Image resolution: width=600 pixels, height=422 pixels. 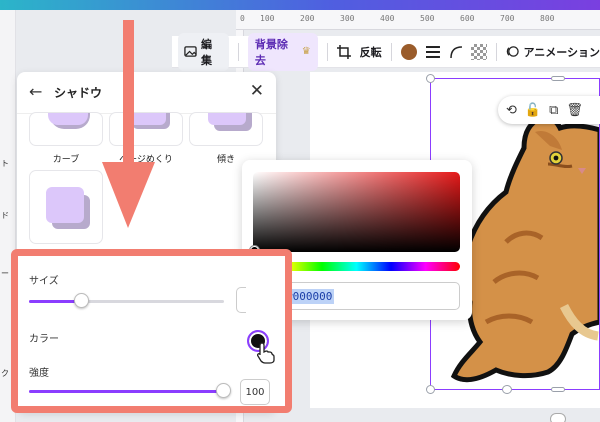 I want to click on border-style-icon, so click(x=432, y=51).